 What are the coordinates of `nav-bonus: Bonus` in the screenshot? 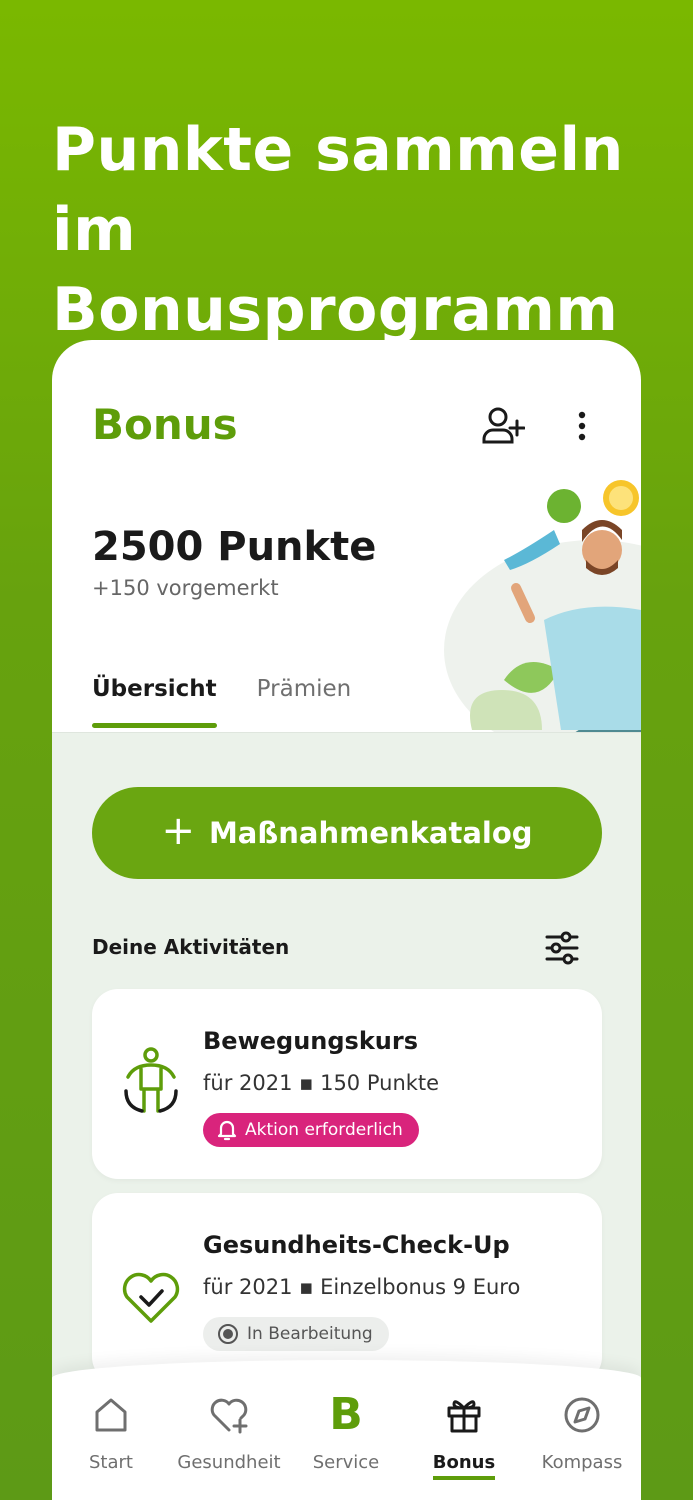 It's located at (464, 1437).